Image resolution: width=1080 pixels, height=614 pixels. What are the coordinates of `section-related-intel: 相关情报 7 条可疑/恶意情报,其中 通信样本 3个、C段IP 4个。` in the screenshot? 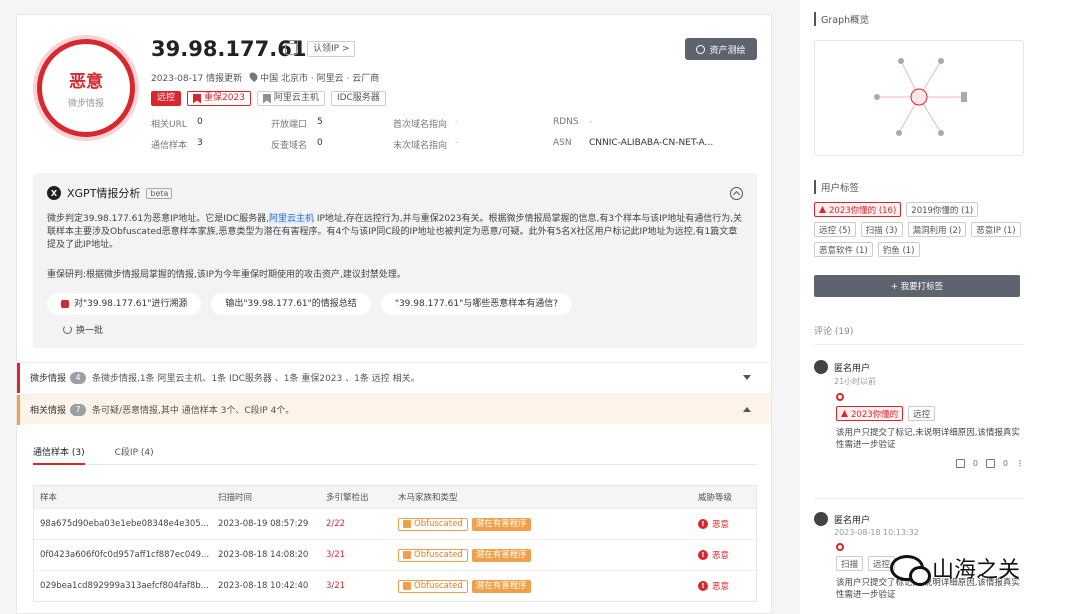 It's located at (394, 409).